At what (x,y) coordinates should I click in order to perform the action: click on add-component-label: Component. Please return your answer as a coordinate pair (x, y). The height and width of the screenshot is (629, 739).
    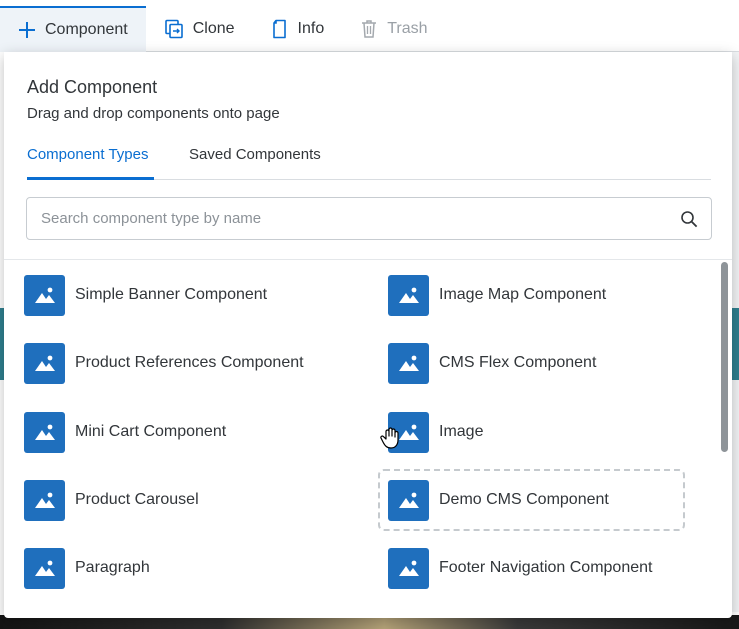
    Looking at the image, I should click on (86, 29).